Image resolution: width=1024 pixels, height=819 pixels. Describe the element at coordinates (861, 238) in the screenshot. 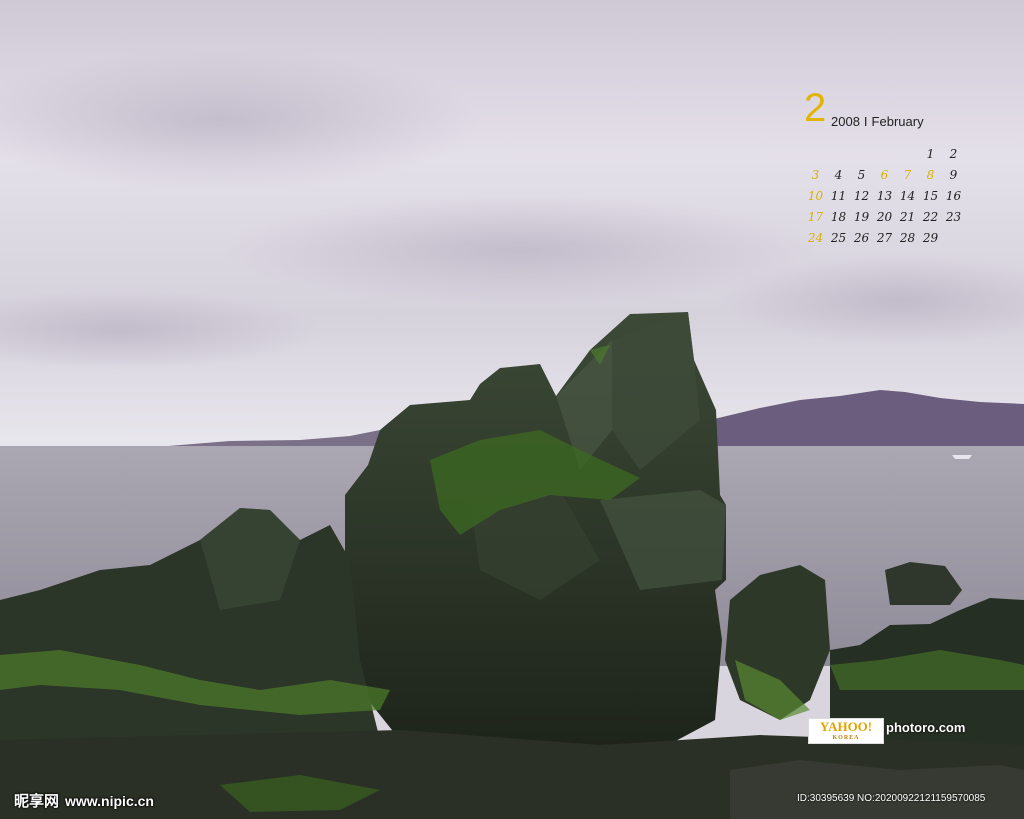

I see `calendar-day: 26` at that location.